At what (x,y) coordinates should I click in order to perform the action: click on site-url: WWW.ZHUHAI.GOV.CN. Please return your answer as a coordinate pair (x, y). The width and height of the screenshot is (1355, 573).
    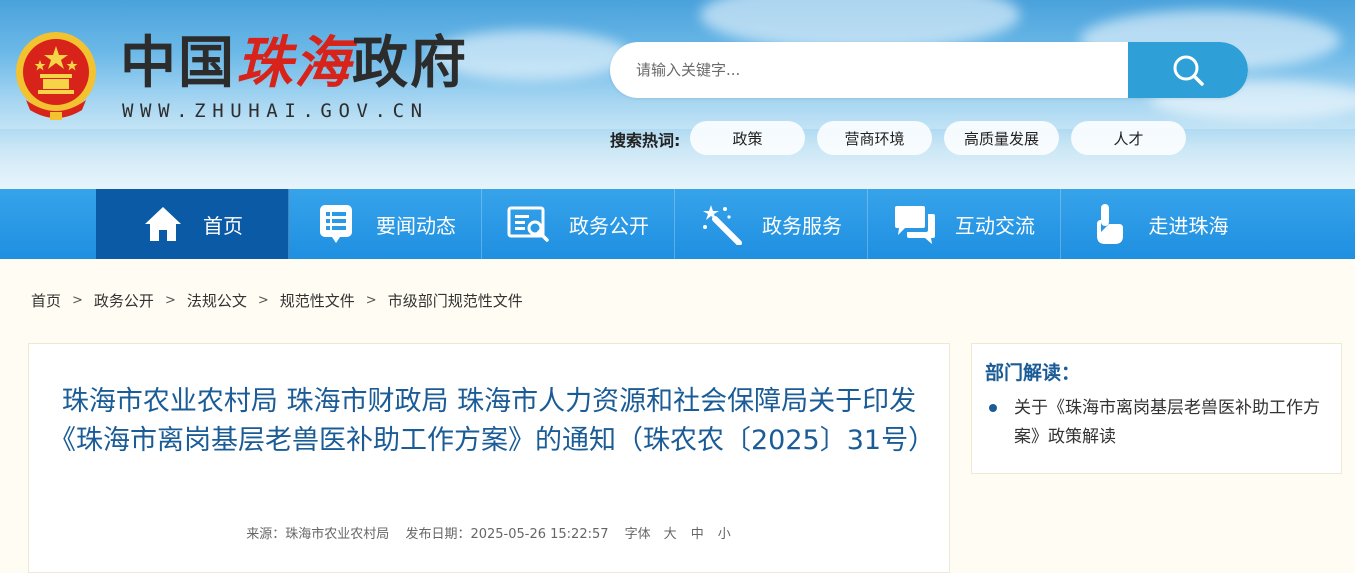
    Looking at the image, I should click on (275, 111).